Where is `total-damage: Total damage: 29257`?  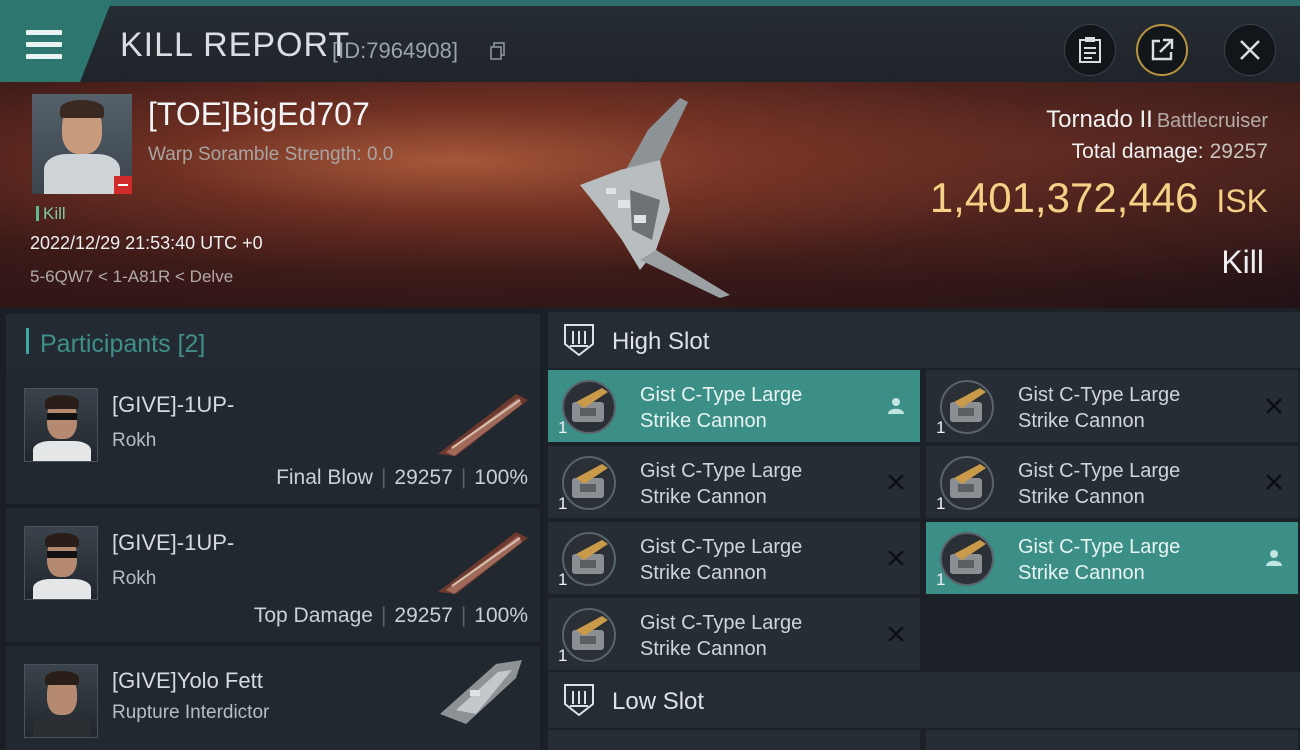 total-damage: Total damage: 29257 is located at coordinates (1170, 152).